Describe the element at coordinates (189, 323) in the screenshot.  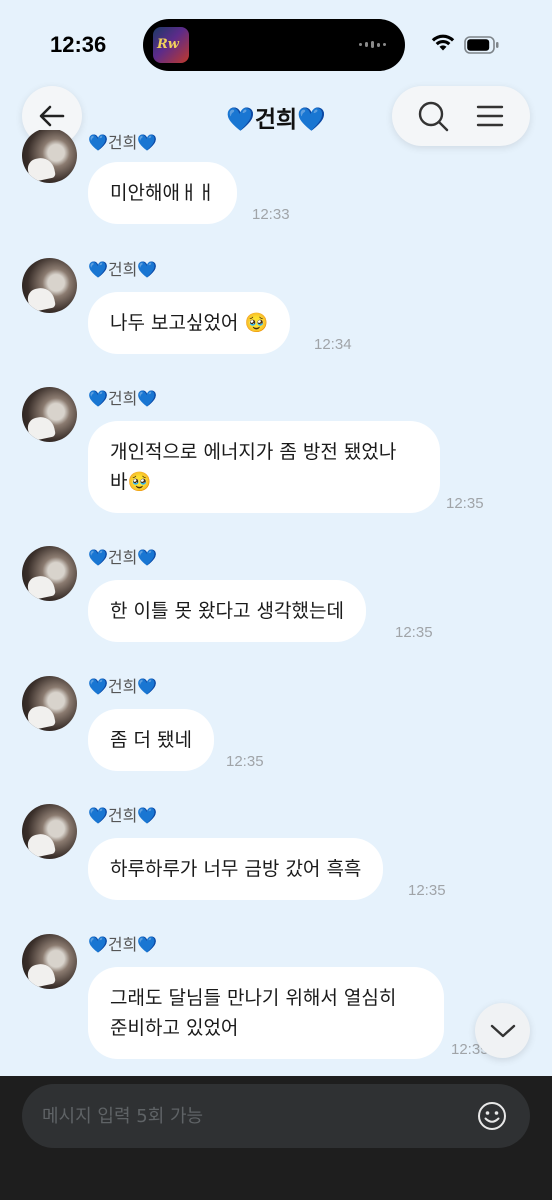
I see `message-bubble: 나두 보고싶었어 🥹` at that location.